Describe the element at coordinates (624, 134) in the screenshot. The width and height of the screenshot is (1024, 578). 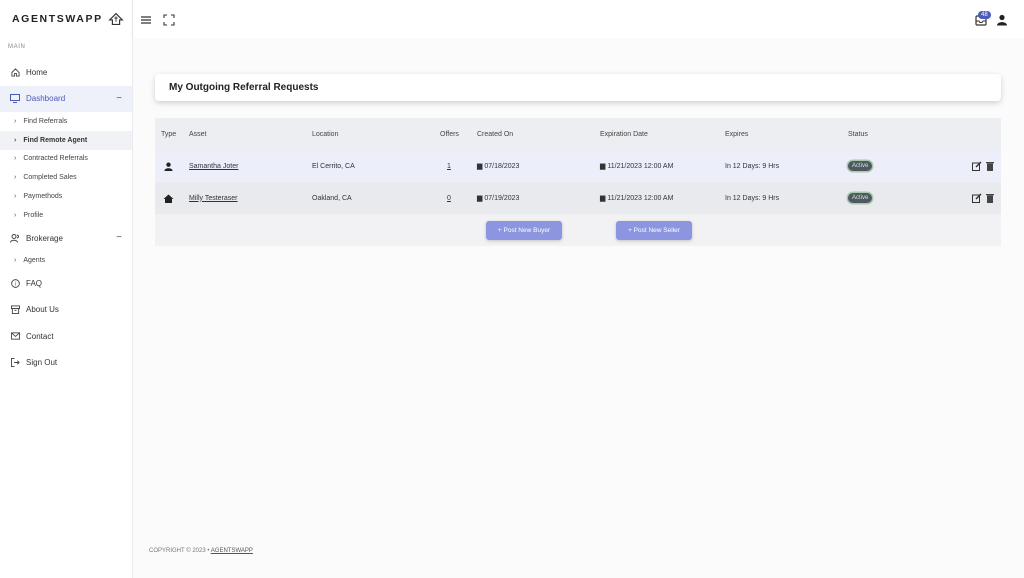
I see `header-expiration: Expiration Date` at that location.